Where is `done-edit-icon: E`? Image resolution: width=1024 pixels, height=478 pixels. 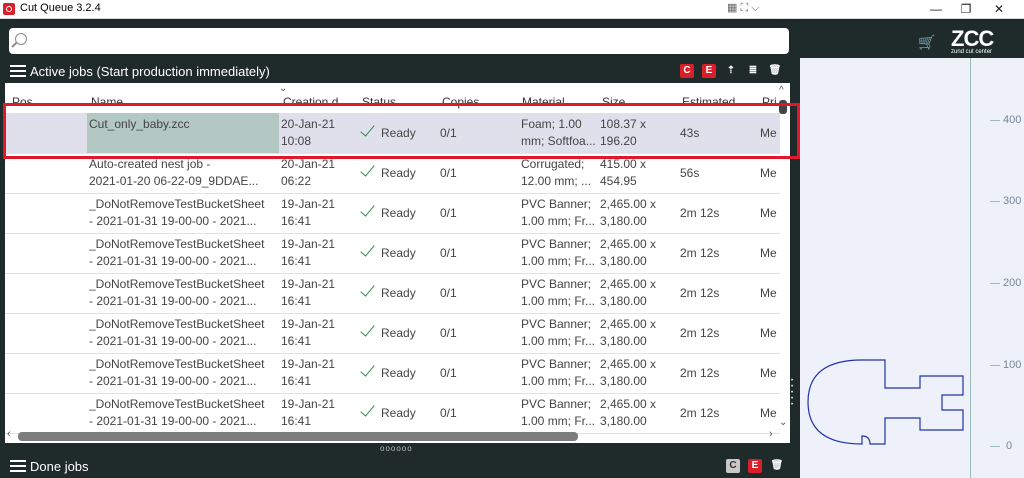
done-edit-icon: E is located at coordinates (755, 466).